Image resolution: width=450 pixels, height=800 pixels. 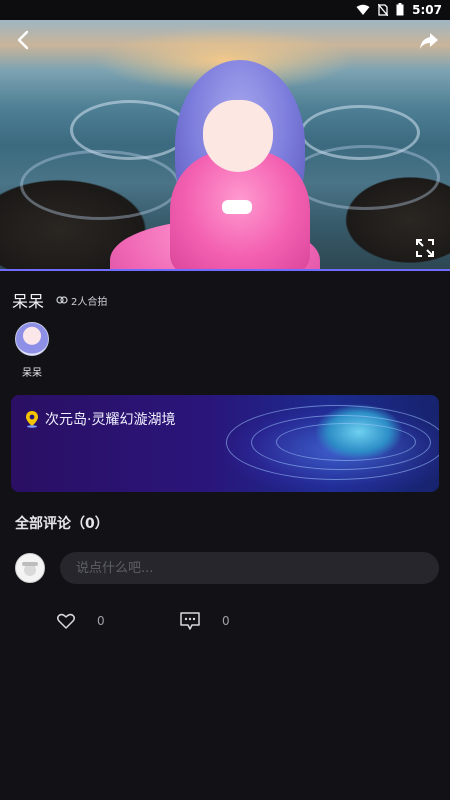 What do you see at coordinates (225, 10) in the screenshot?
I see `status-bar: 5:07` at bounding box center [225, 10].